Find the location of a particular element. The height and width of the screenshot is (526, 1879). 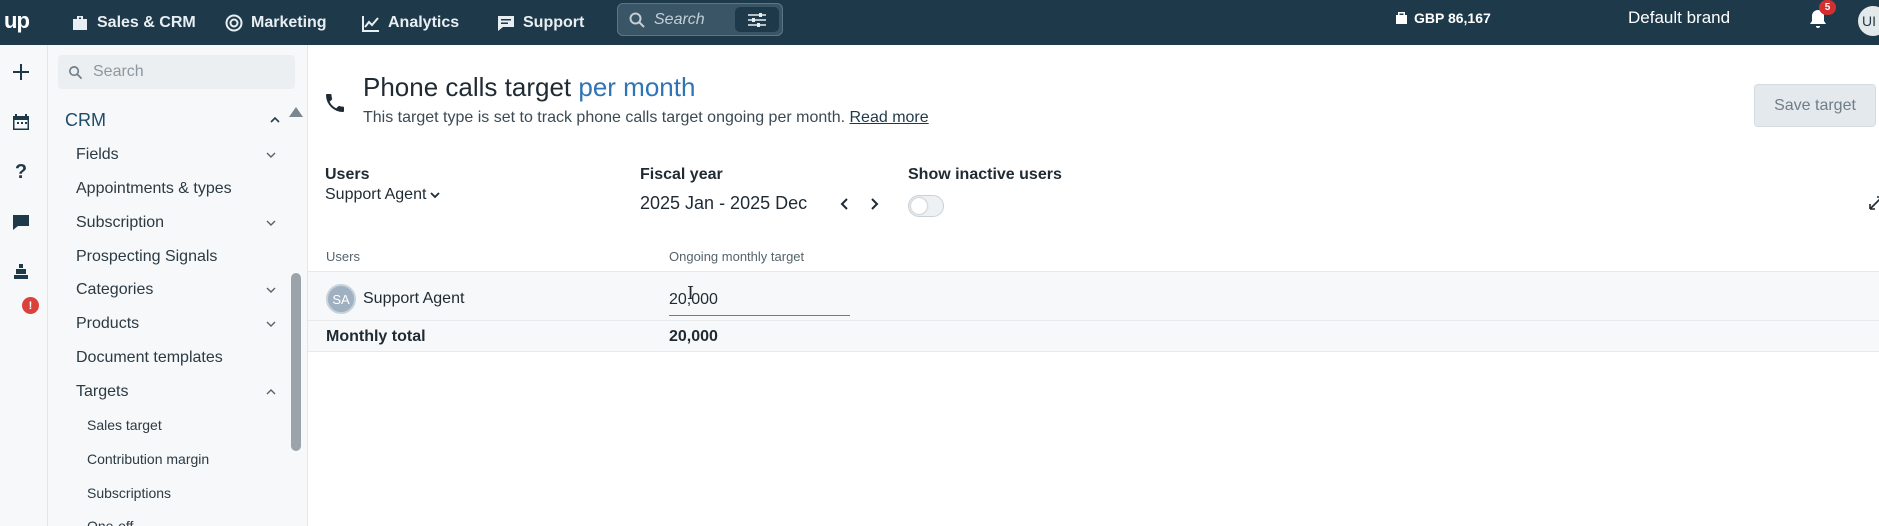

read-more-link: Read more is located at coordinates (889, 117).